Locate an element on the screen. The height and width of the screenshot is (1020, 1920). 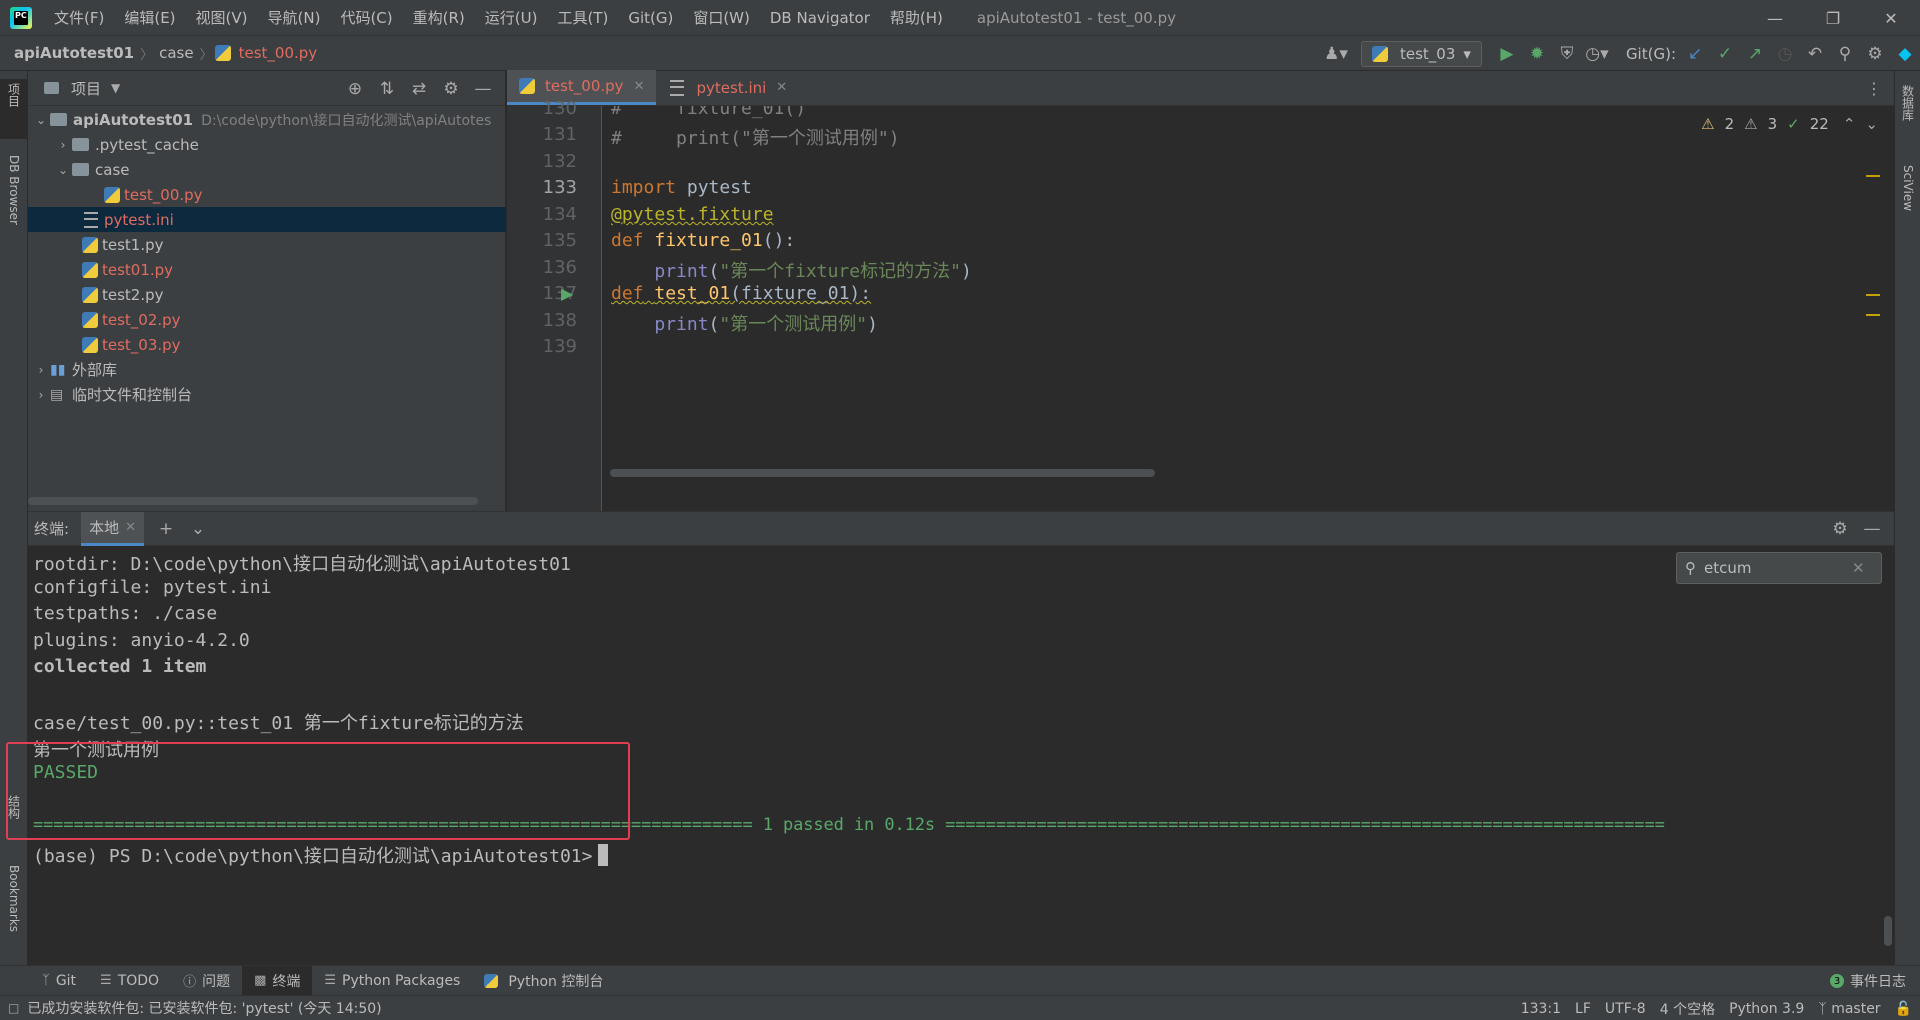
tree-item-scratches: › ▤ 临时文件和控制台 is located at coordinates (267, 394).